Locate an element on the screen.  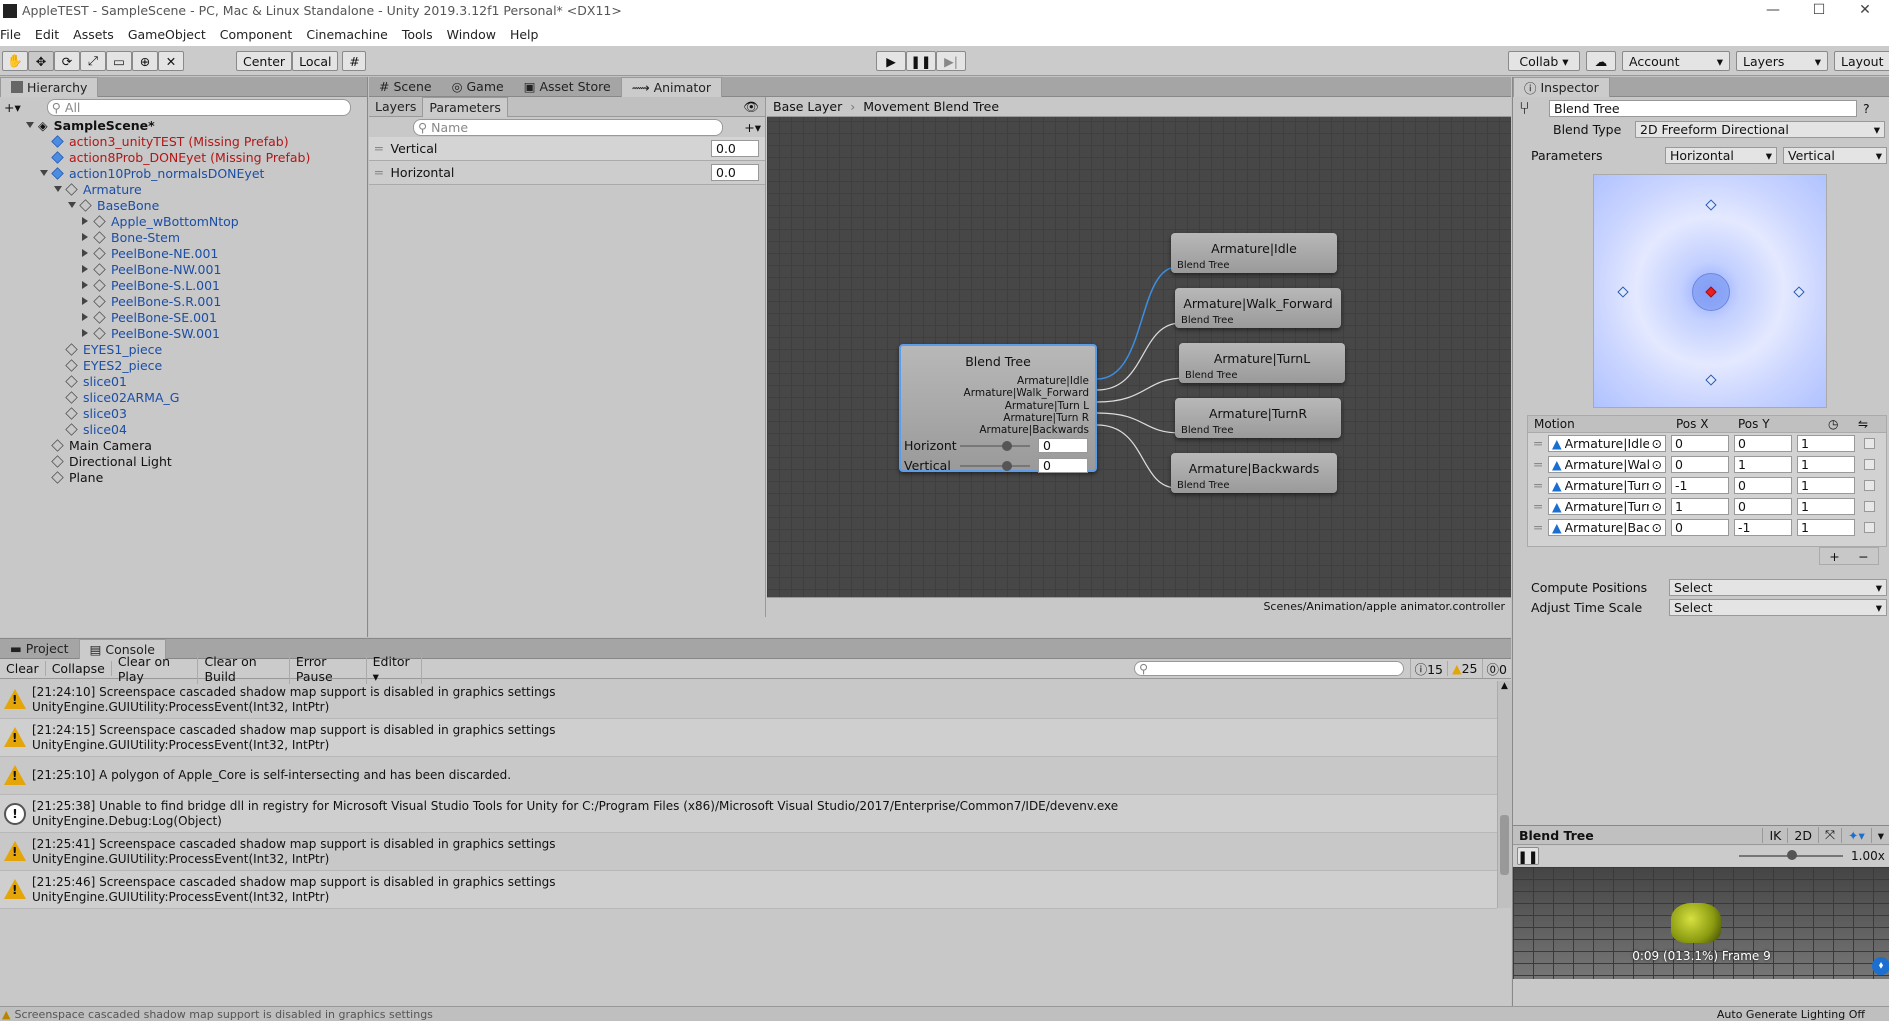
scene-root: ◈ SampleScene* is located at coordinates (183, 125).